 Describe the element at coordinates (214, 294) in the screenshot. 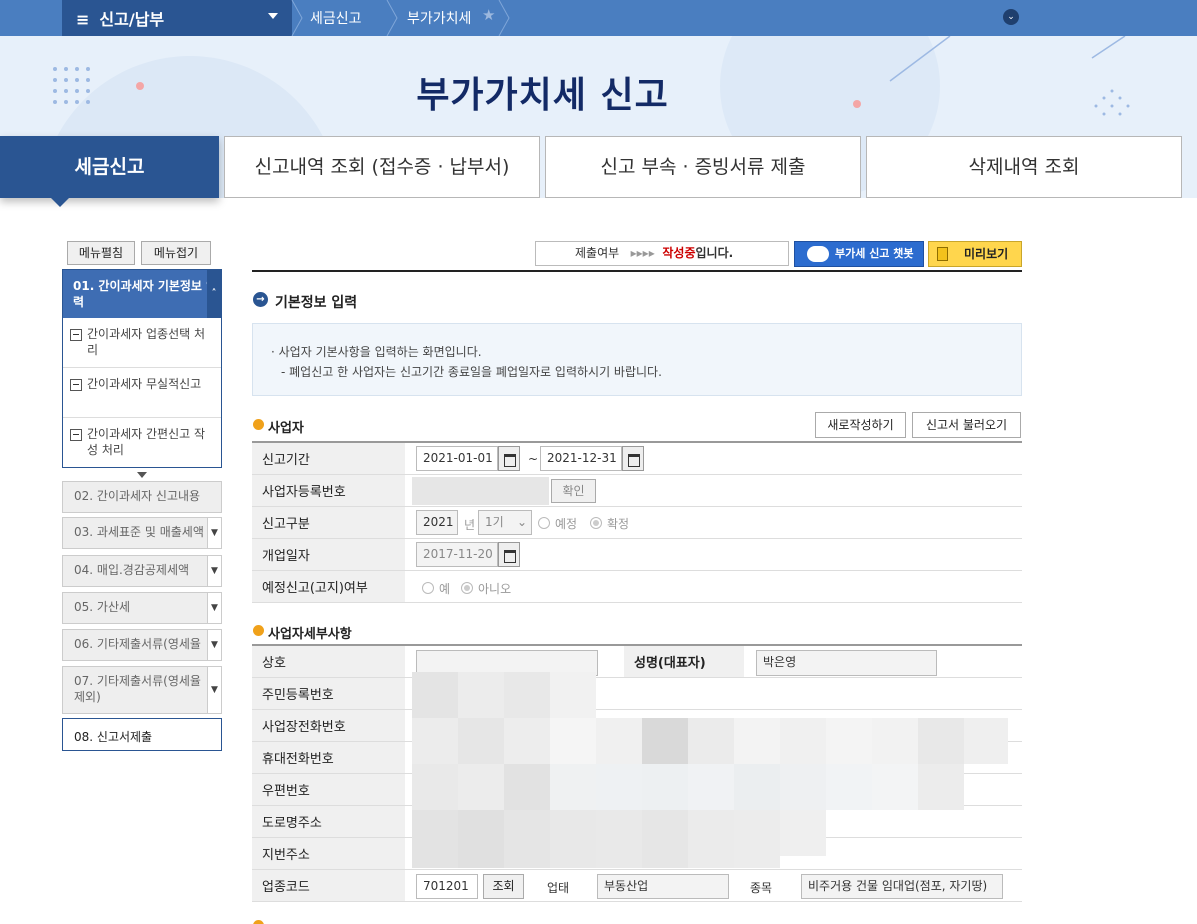

I see `chevron-up-icon: ˄` at that location.